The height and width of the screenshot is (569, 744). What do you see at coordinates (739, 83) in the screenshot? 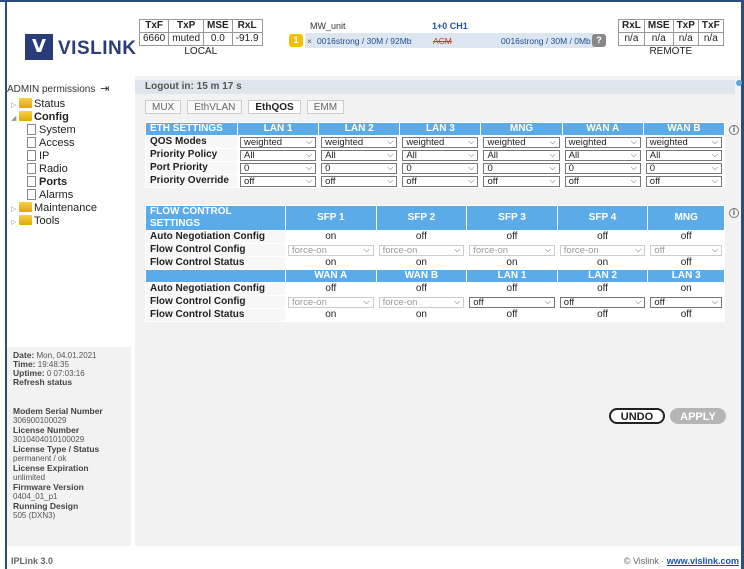
I see `connection-status-dot` at bounding box center [739, 83].